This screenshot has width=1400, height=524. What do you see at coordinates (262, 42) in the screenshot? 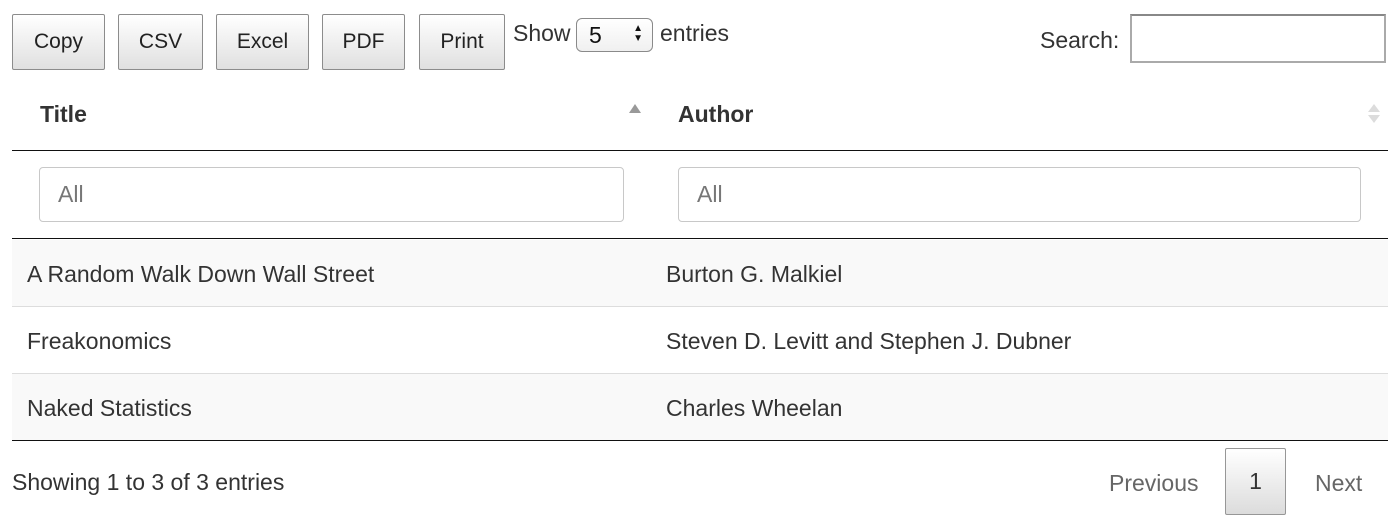
I see `excel-button: Excel` at bounding box center [262, 42].